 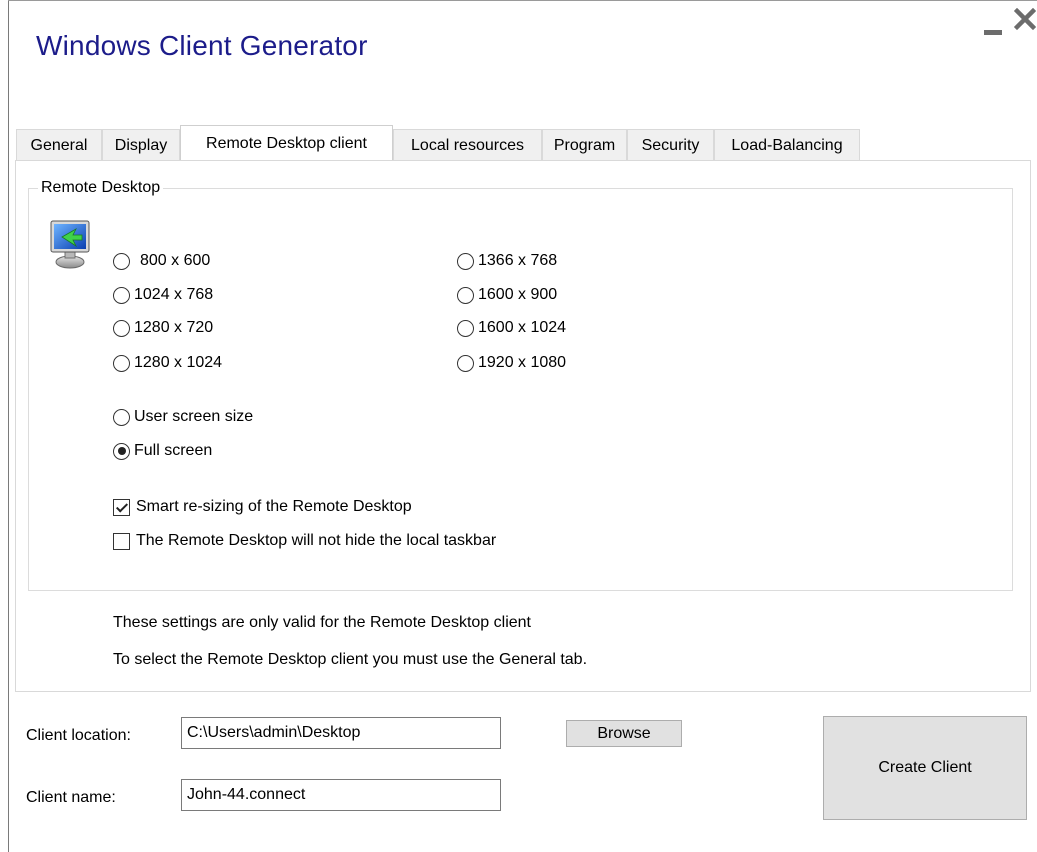 I want to click on groupbox-label: Remote Desktop, so click(x=101, y=188).